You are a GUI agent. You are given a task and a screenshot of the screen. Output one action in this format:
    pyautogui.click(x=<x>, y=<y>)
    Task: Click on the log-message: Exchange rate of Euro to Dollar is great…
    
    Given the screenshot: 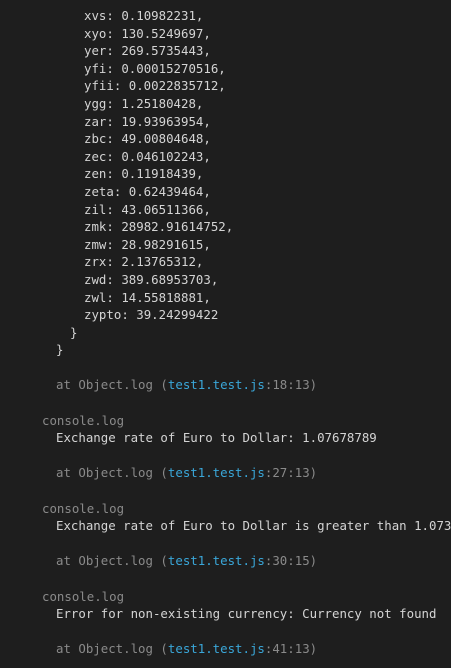 What is the action you would take?
    pyautogui.click(x=253, y=526)
    